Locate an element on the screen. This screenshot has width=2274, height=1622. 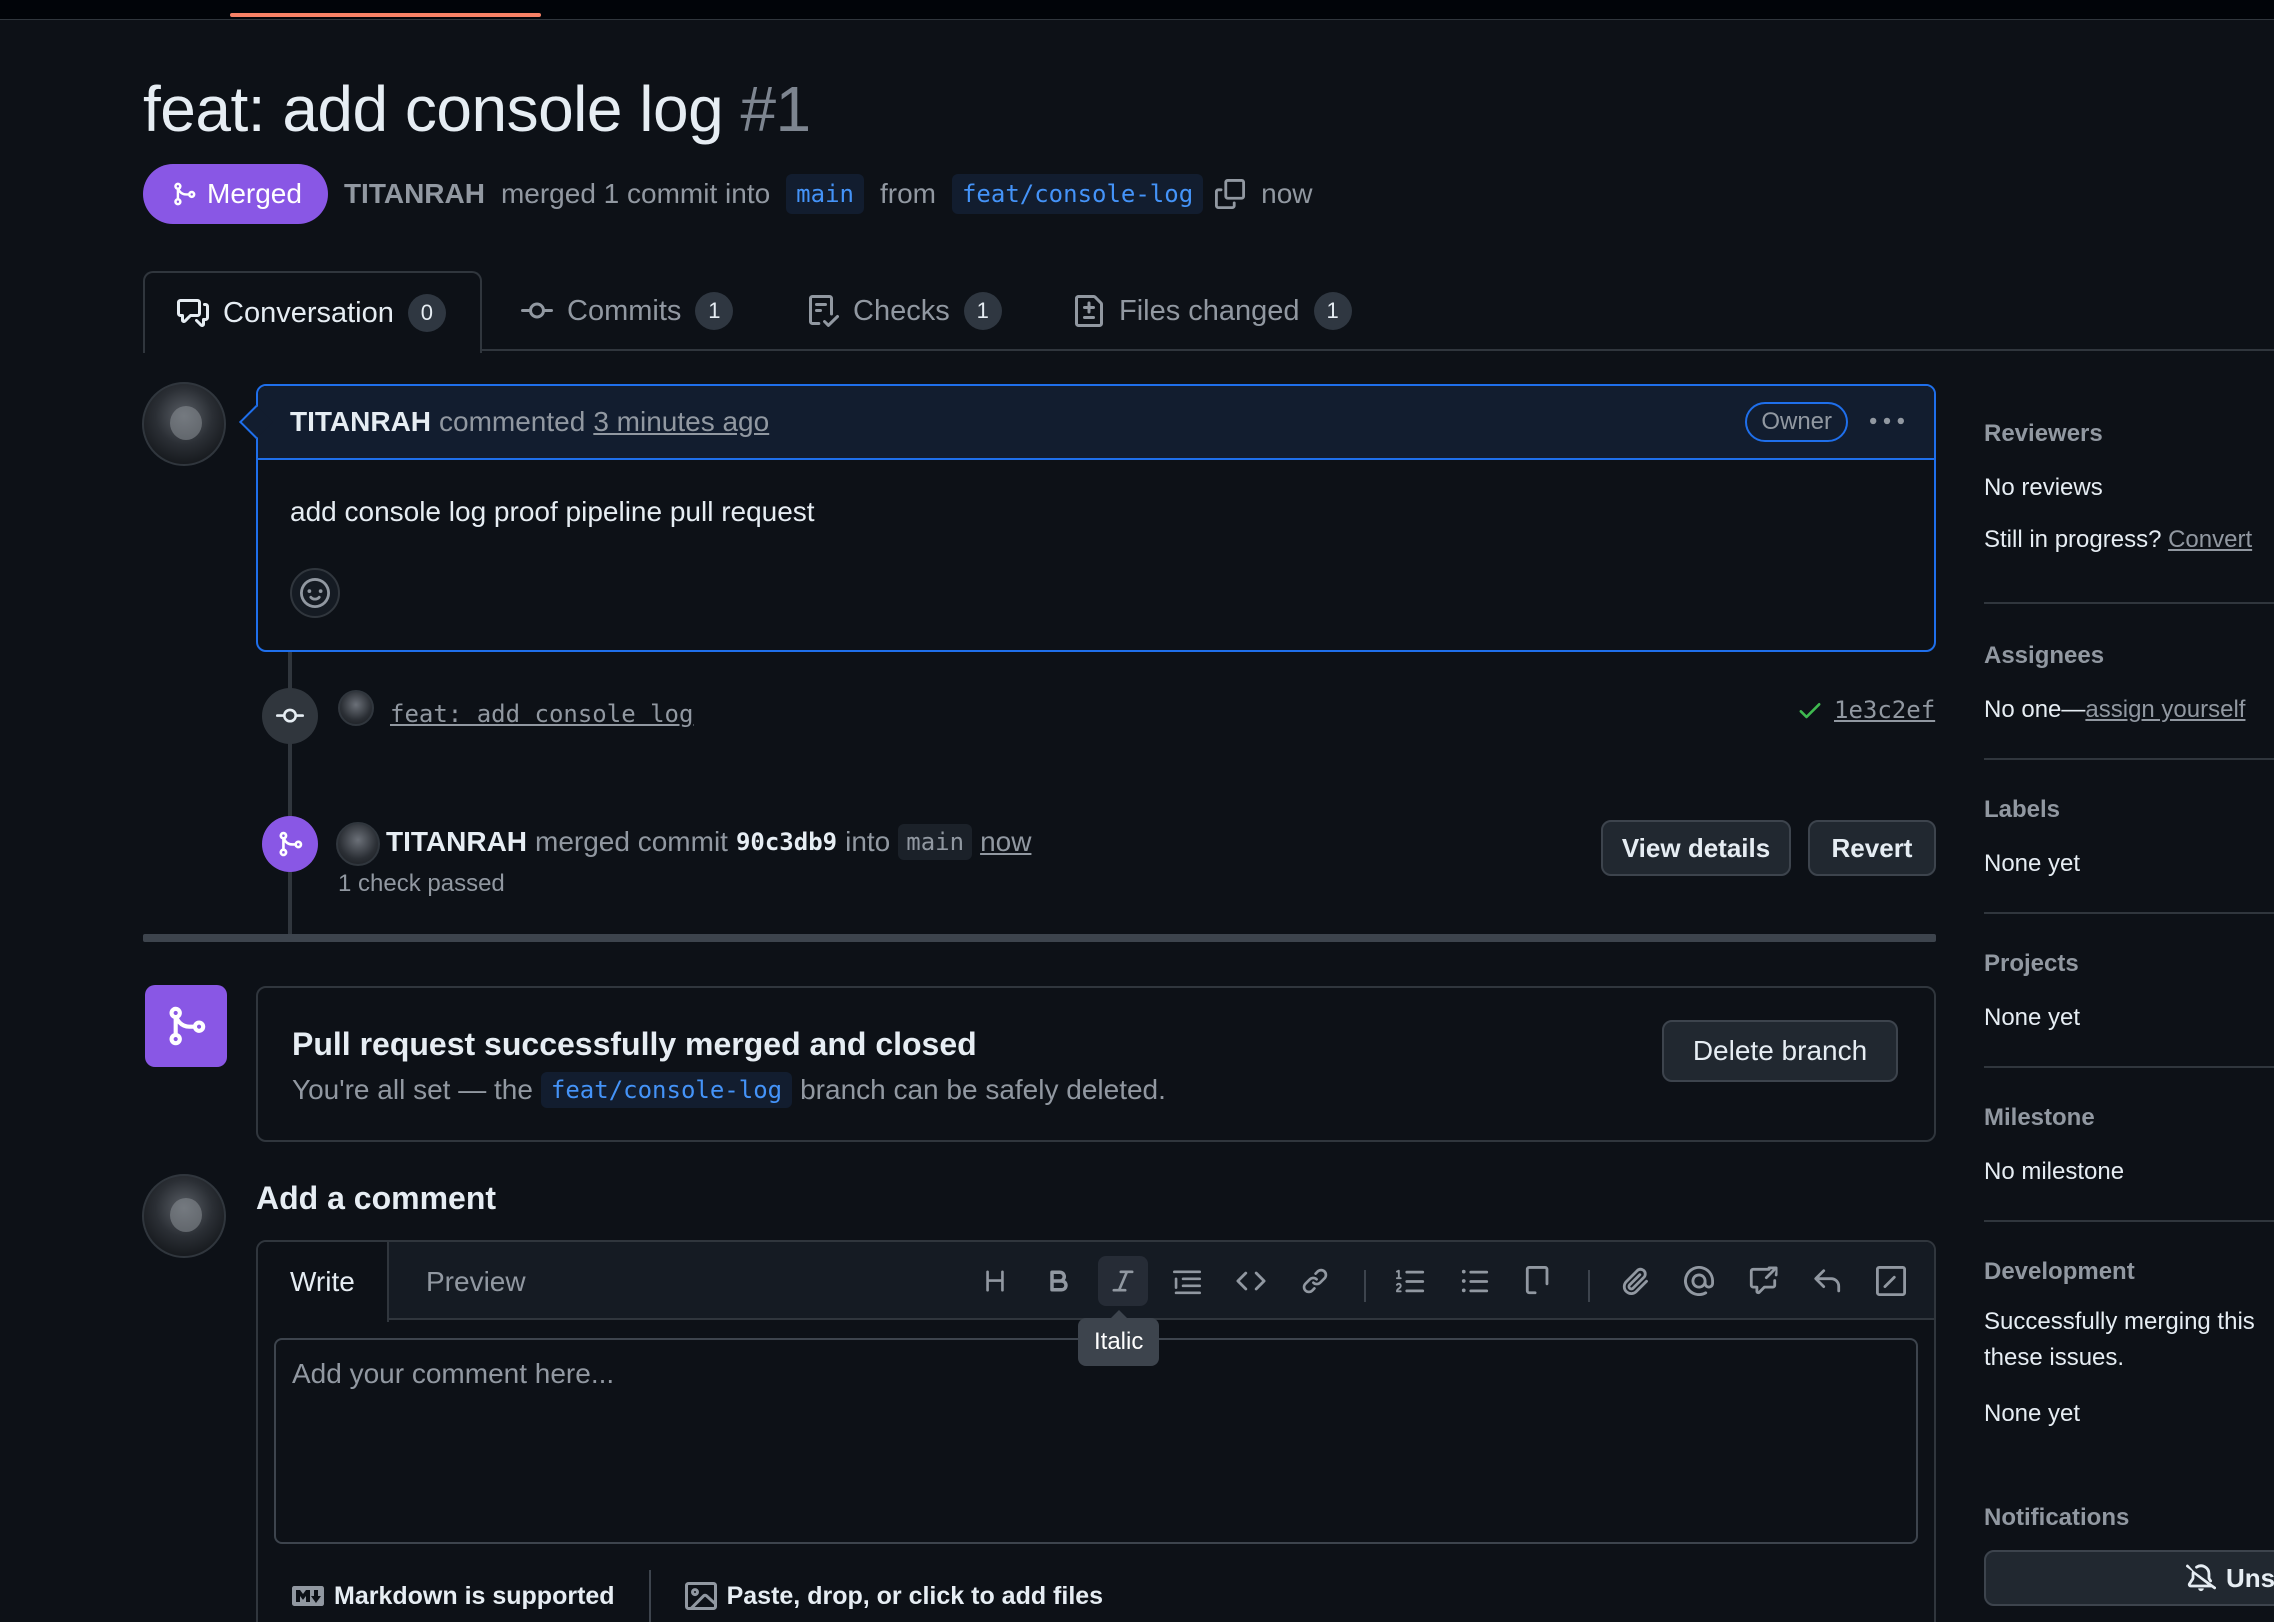
timeline-merge-badge is located at coordinates (290, 844).